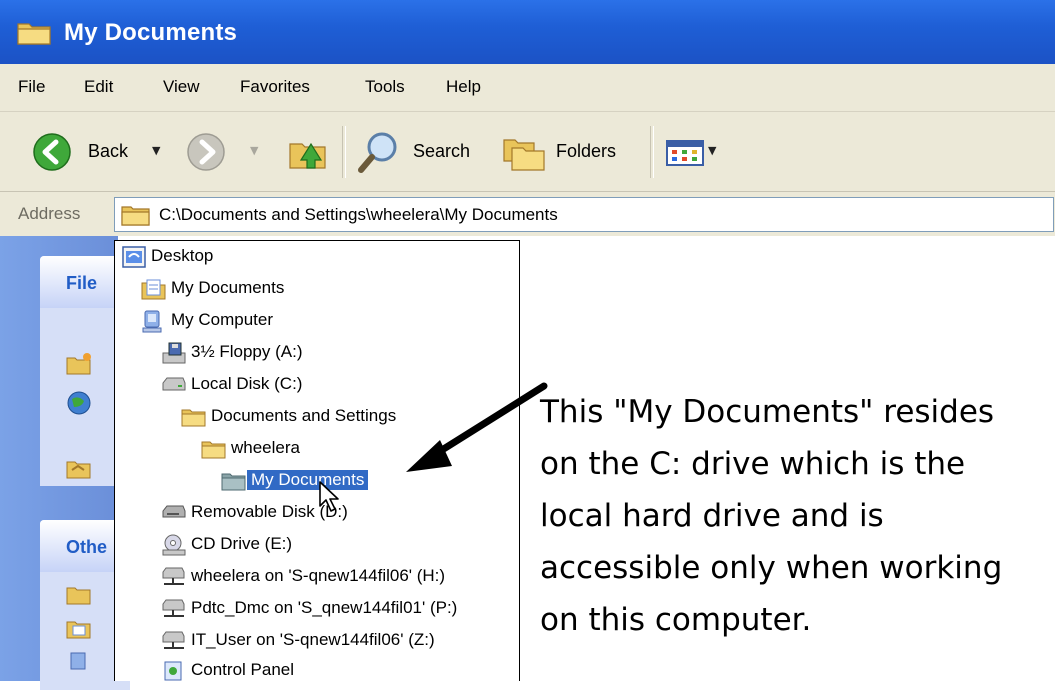 Image resolution: width=1055 pixels, height=690 pixels. Describe the element at coordinates (527, 32) in the screenshot. I see `title-bar: My Documents` at that location.